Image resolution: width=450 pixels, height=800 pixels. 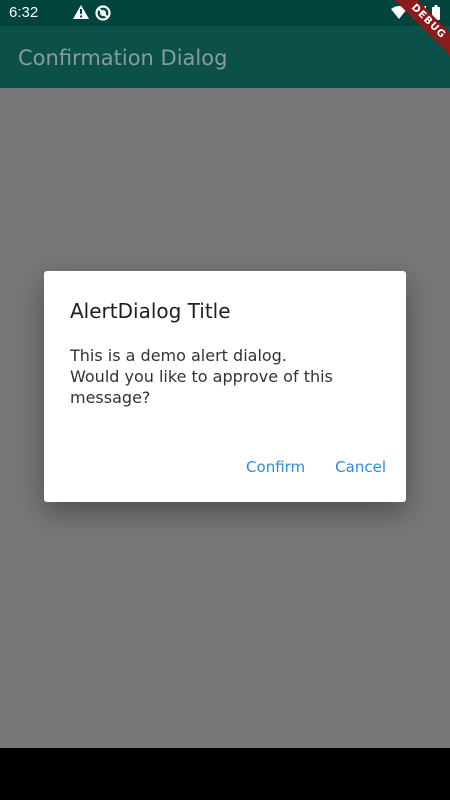 I want to click on wifi-icon, so click(x=399, y=15).